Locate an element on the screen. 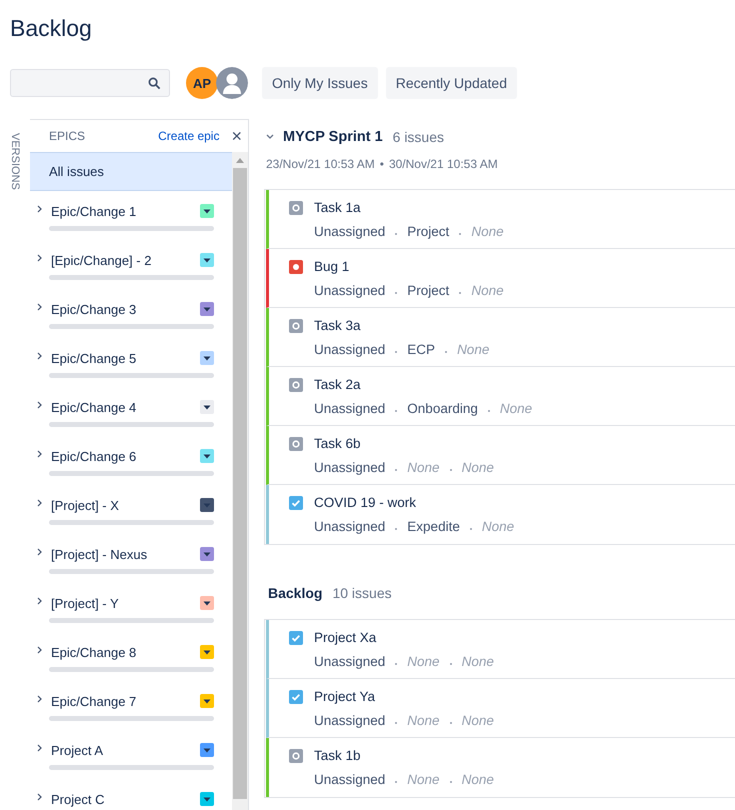  sprint-name: MYCP Sprint 1 is located at coordinates (333, 137).